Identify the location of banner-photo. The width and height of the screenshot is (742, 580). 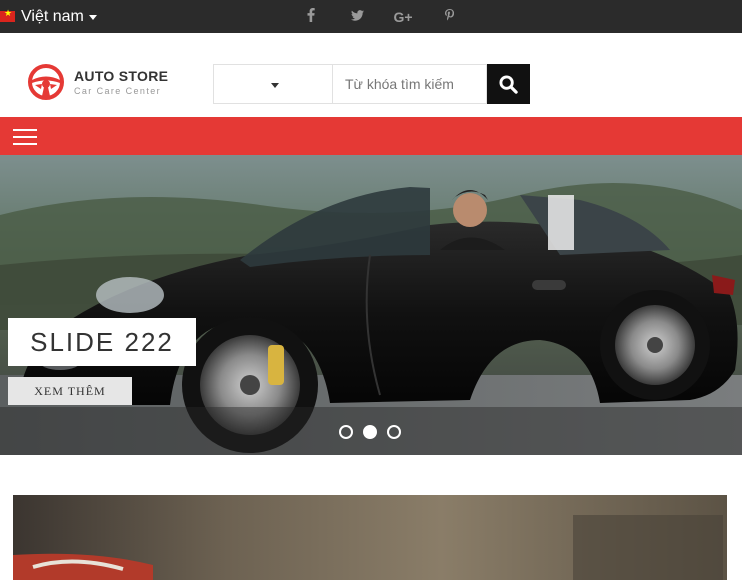
(370, 537).